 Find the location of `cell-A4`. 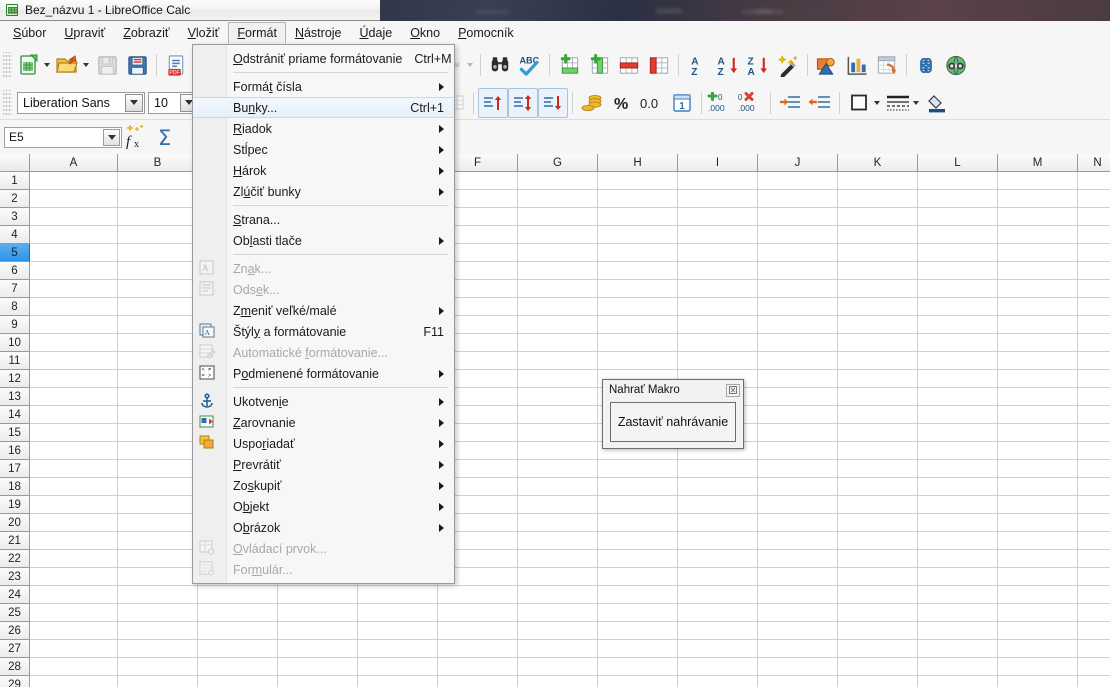

cell-A4 is located at coordinates (74, 235).